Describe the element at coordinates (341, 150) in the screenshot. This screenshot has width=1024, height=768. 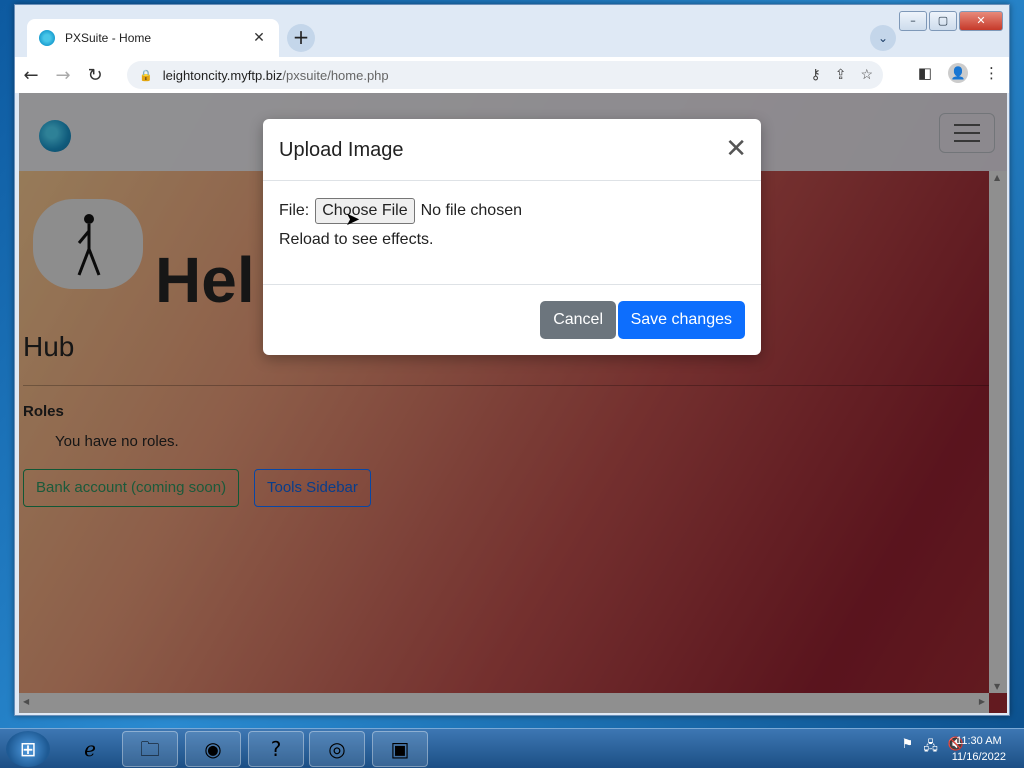
I see `modal-title: Upload Image` at that location.